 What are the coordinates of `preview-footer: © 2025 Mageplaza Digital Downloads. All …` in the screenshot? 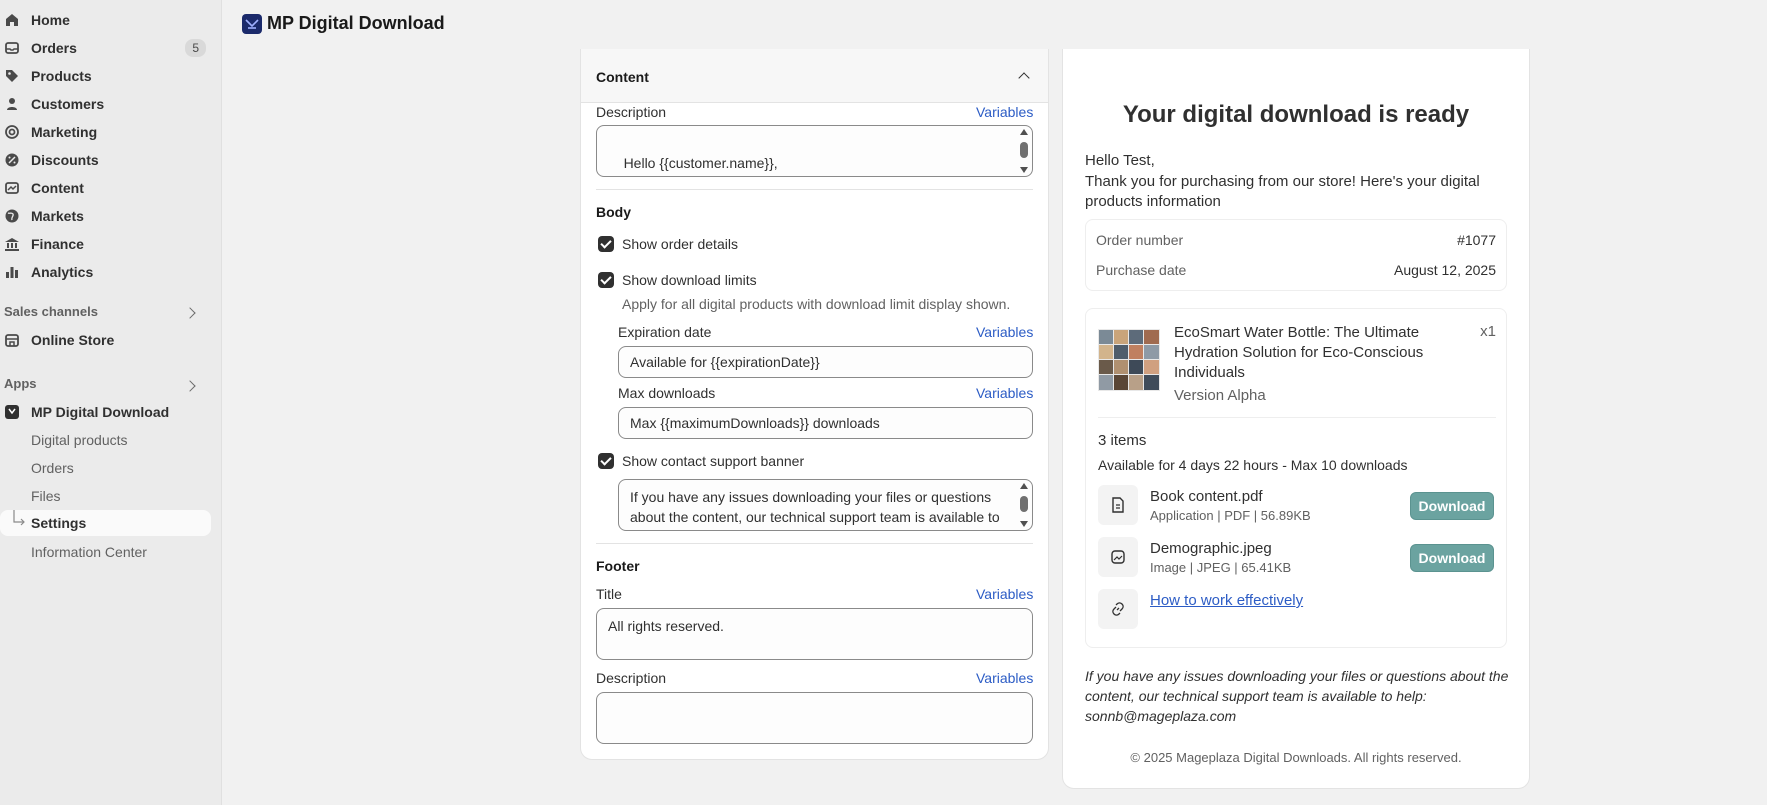 It's located at (1296, 757).